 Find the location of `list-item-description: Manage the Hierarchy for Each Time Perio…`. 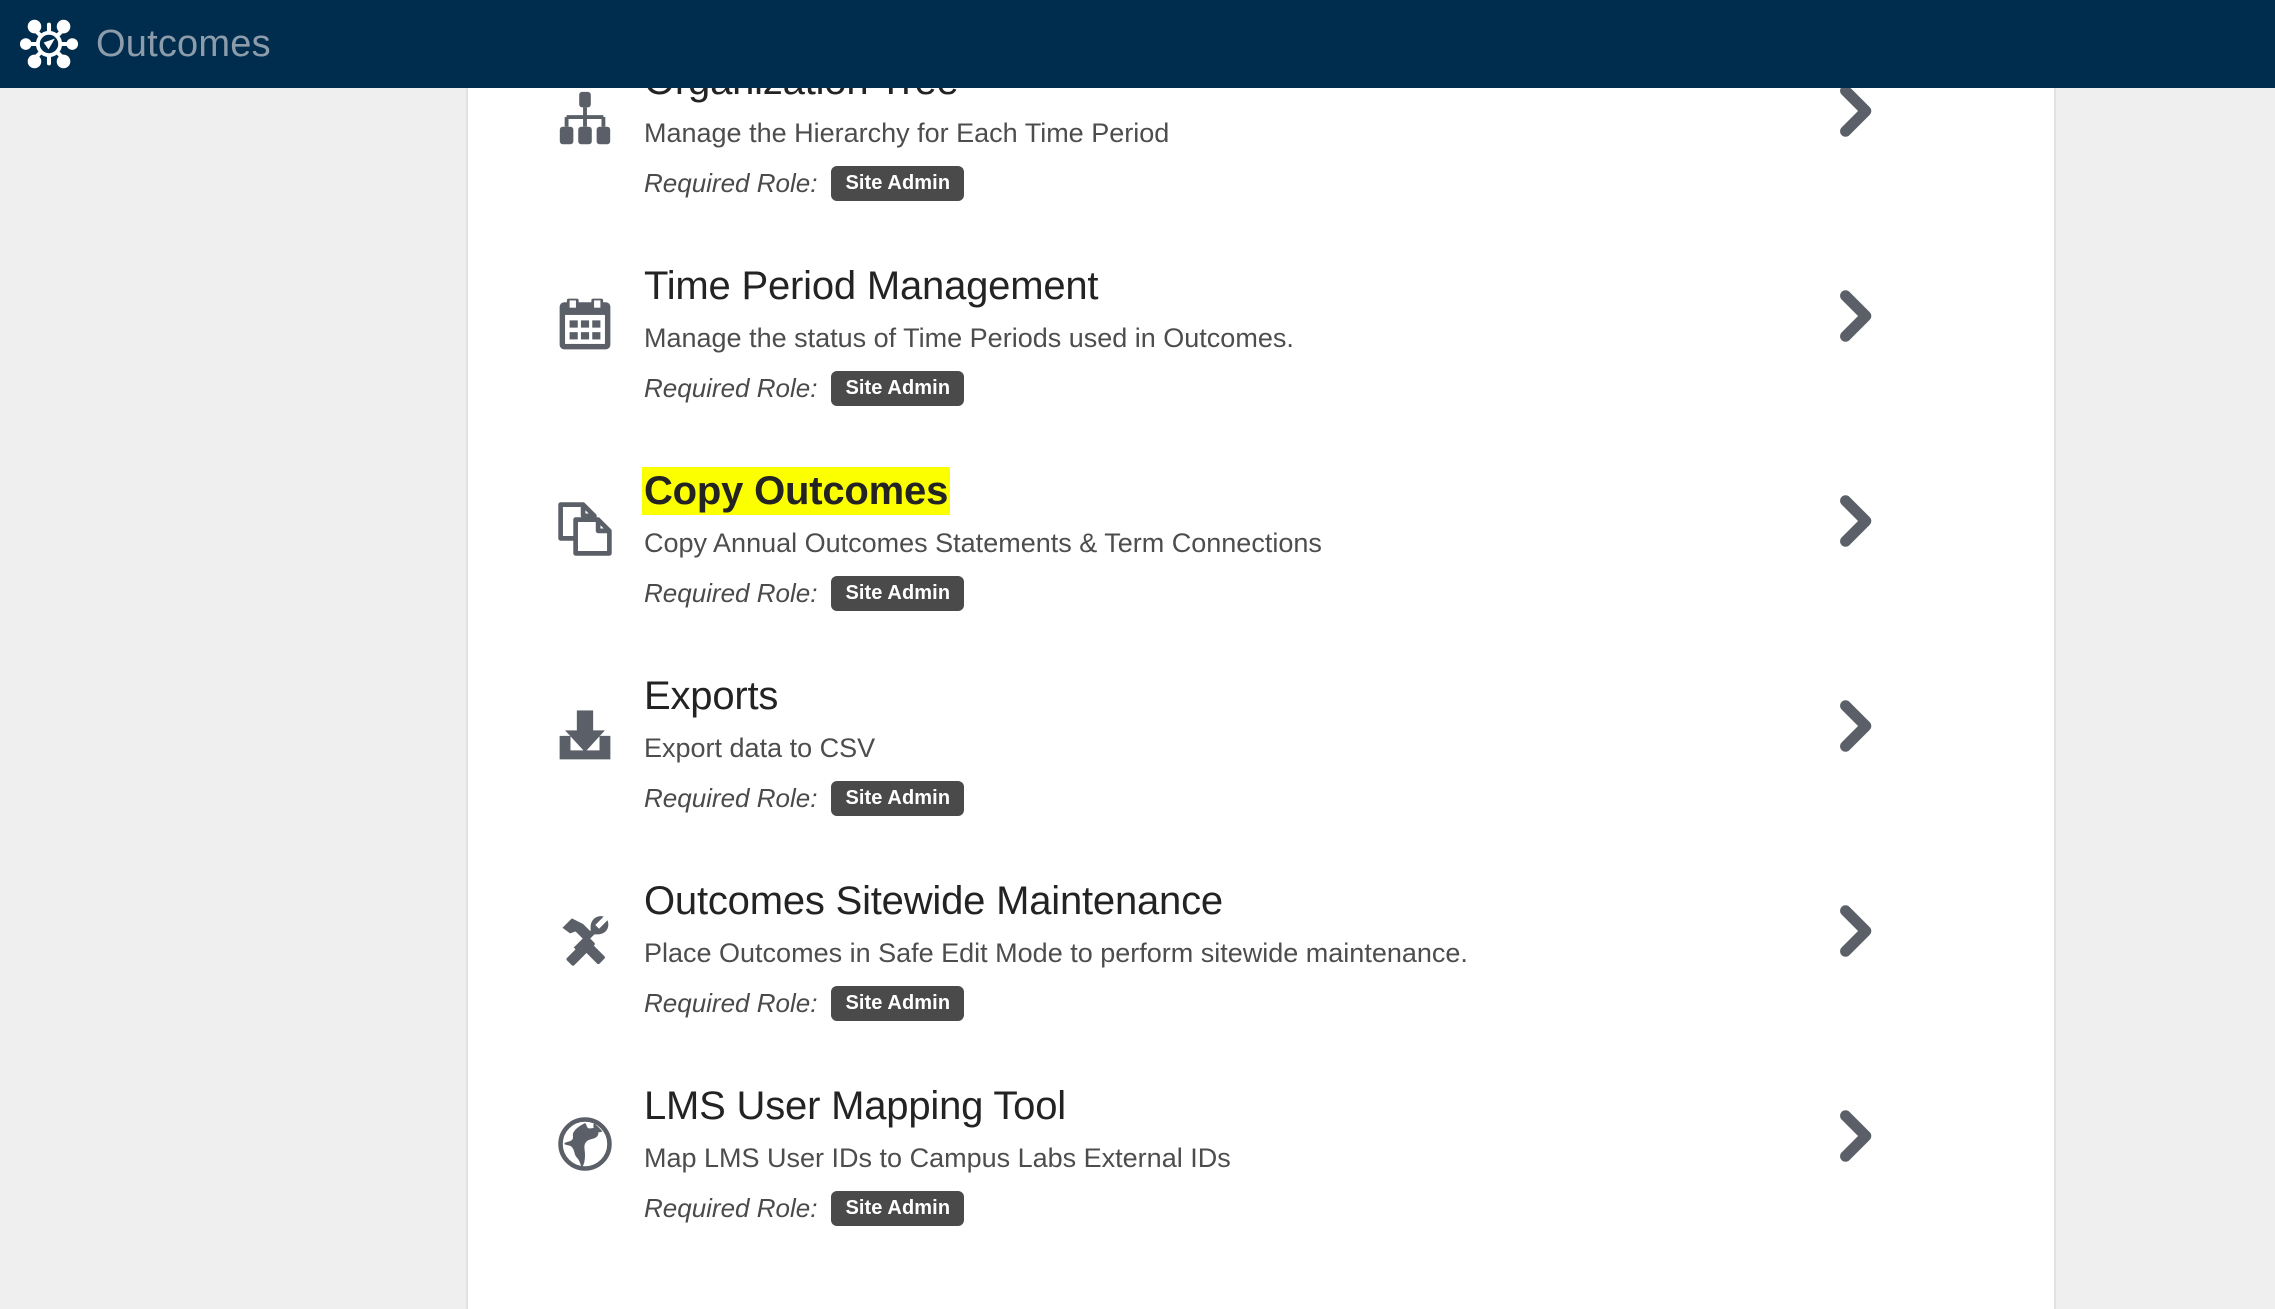

list-item-description: Manage the Hierarchy for Each Time Perio… is located at coordinates (907, 133).